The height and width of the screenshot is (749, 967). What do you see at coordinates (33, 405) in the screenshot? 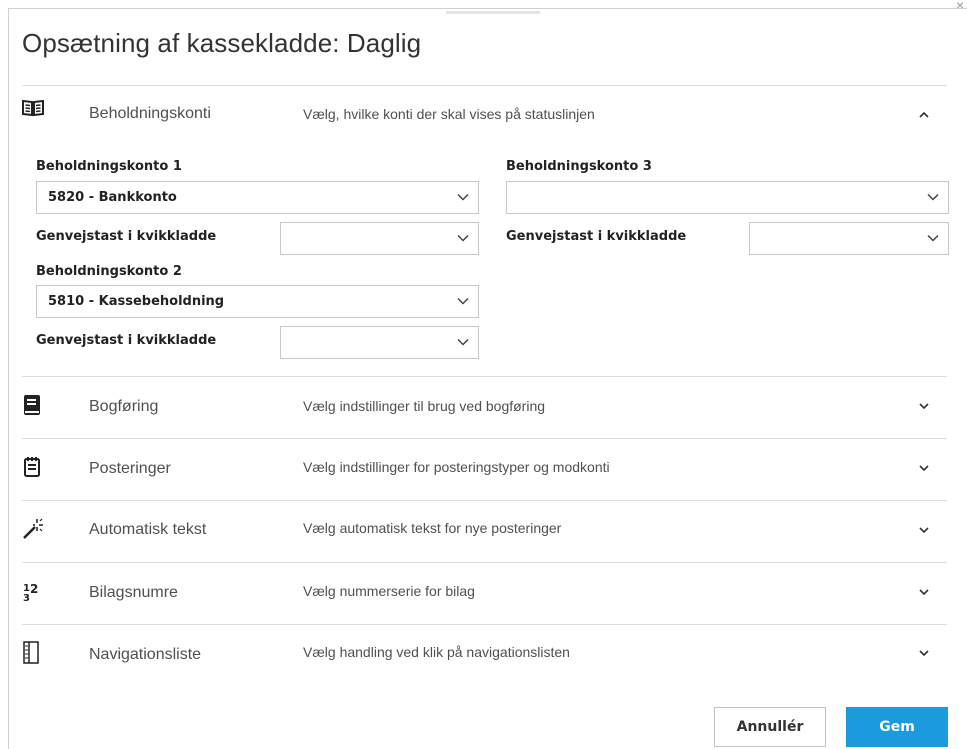
I see `ledger-icon` at bounding box center [33, 405].